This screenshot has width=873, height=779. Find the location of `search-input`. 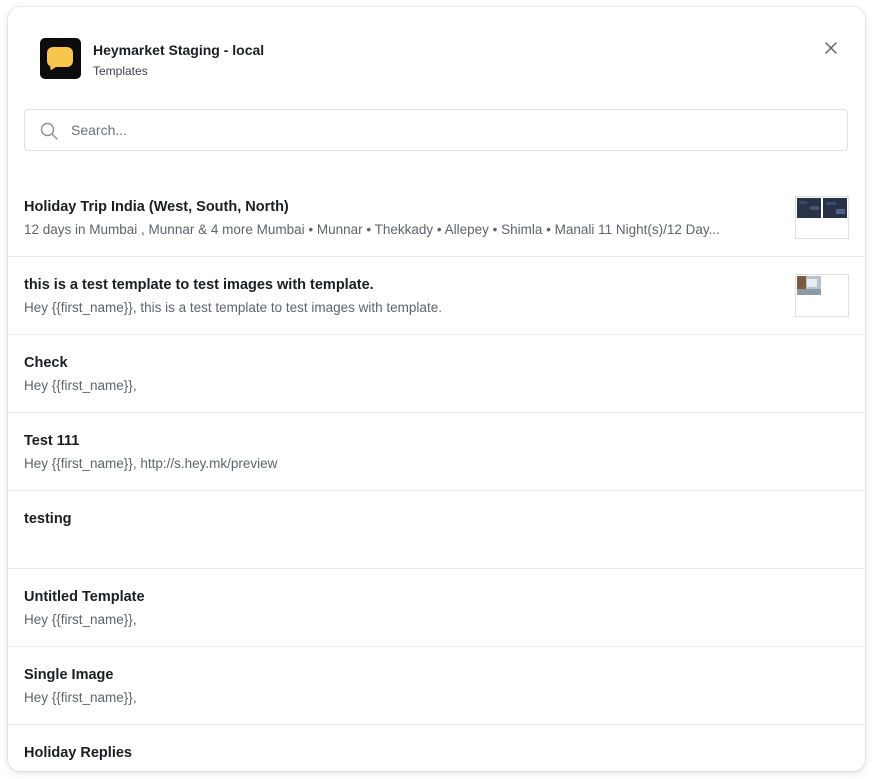

search-input is located at coordinates (451, 130).